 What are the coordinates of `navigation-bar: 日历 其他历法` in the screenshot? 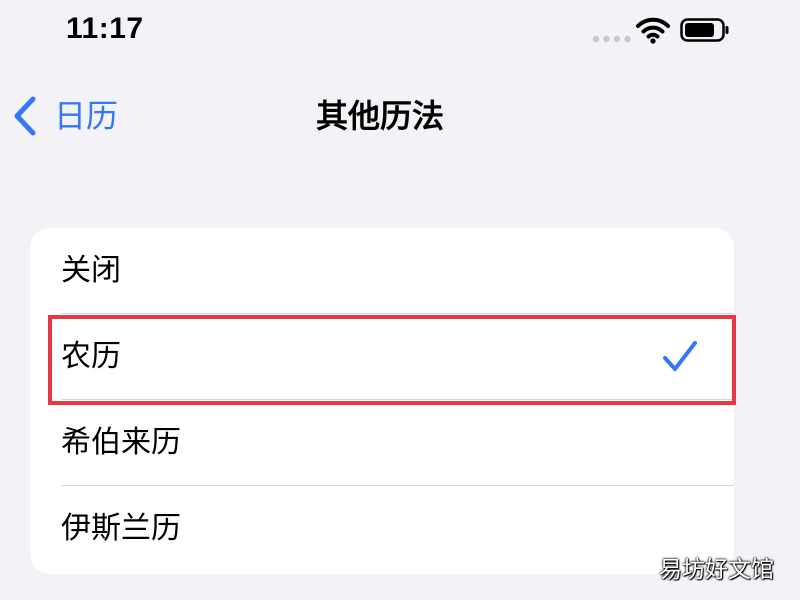 It's located at (400, 116).